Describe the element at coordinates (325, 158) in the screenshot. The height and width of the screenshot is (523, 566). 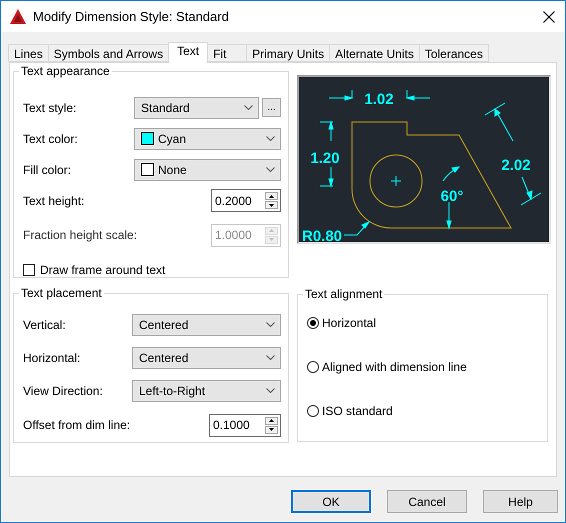
I see `dimension-label: 1.20` at that location.